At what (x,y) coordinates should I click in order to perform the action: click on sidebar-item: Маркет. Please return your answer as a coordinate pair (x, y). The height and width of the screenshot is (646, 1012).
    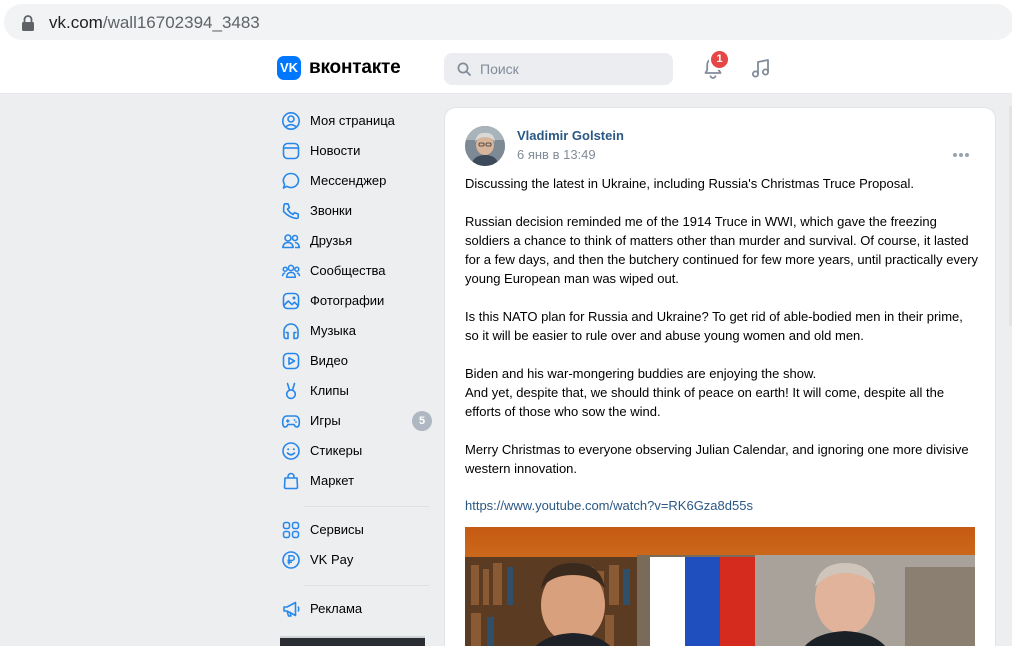
    Looking at the image, I should click on (355, 481).